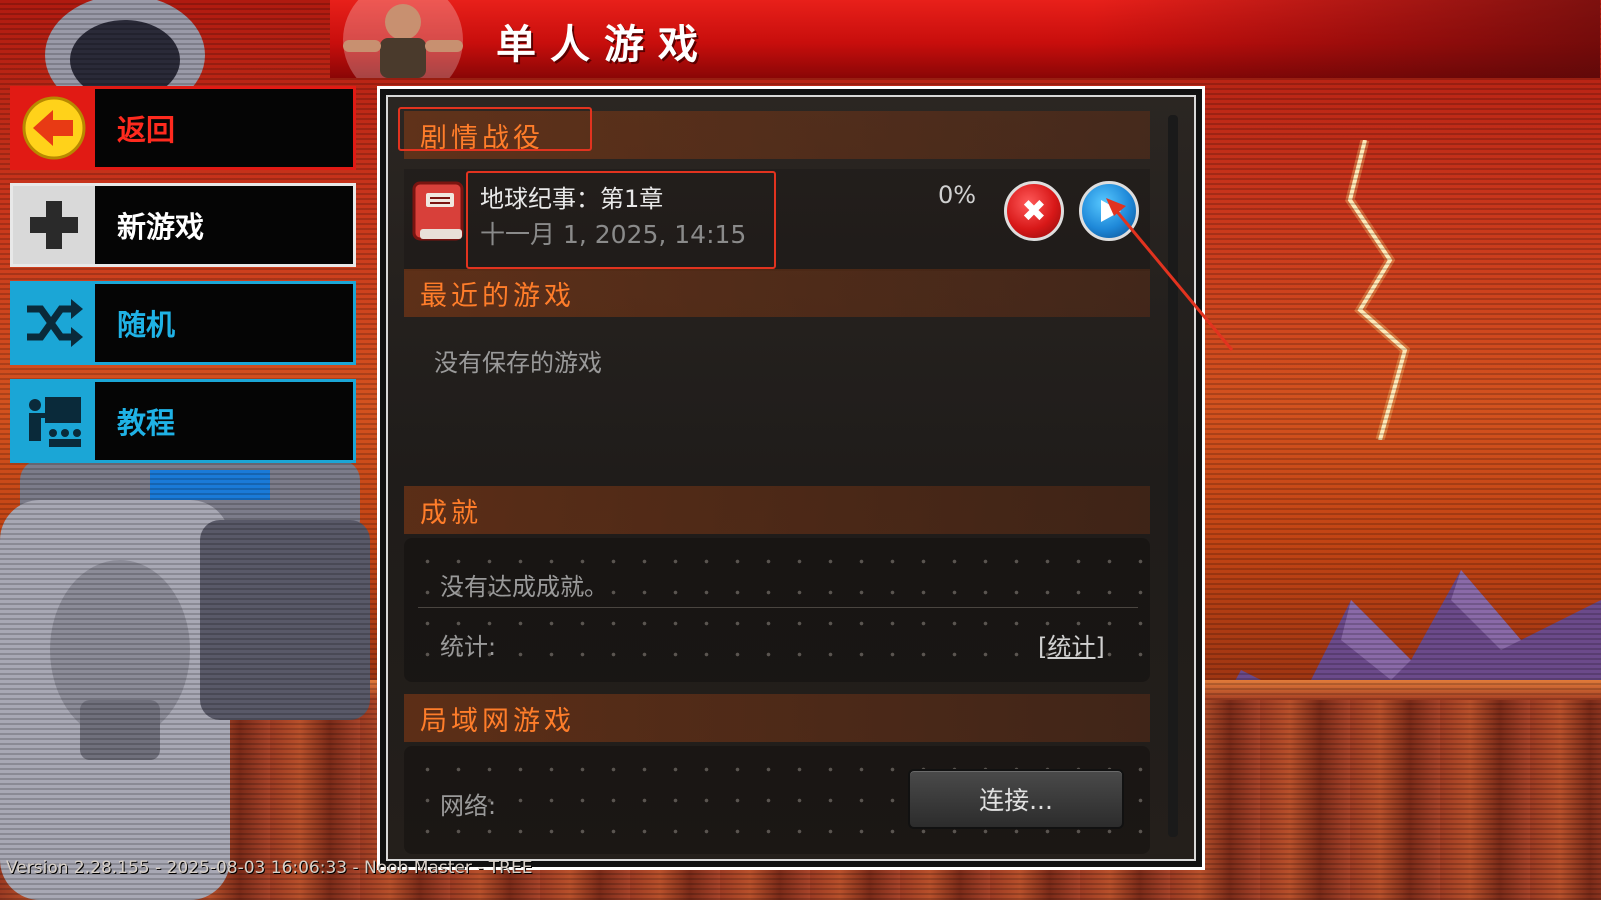 This screenshot has height=900, width=1601. I want to click on play-save-button, so click(1109, 211).